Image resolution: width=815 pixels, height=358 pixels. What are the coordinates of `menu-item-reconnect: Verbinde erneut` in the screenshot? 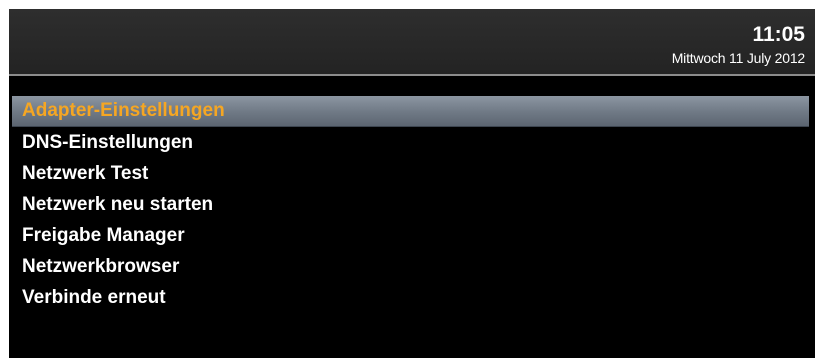 It's located at (410, 297).